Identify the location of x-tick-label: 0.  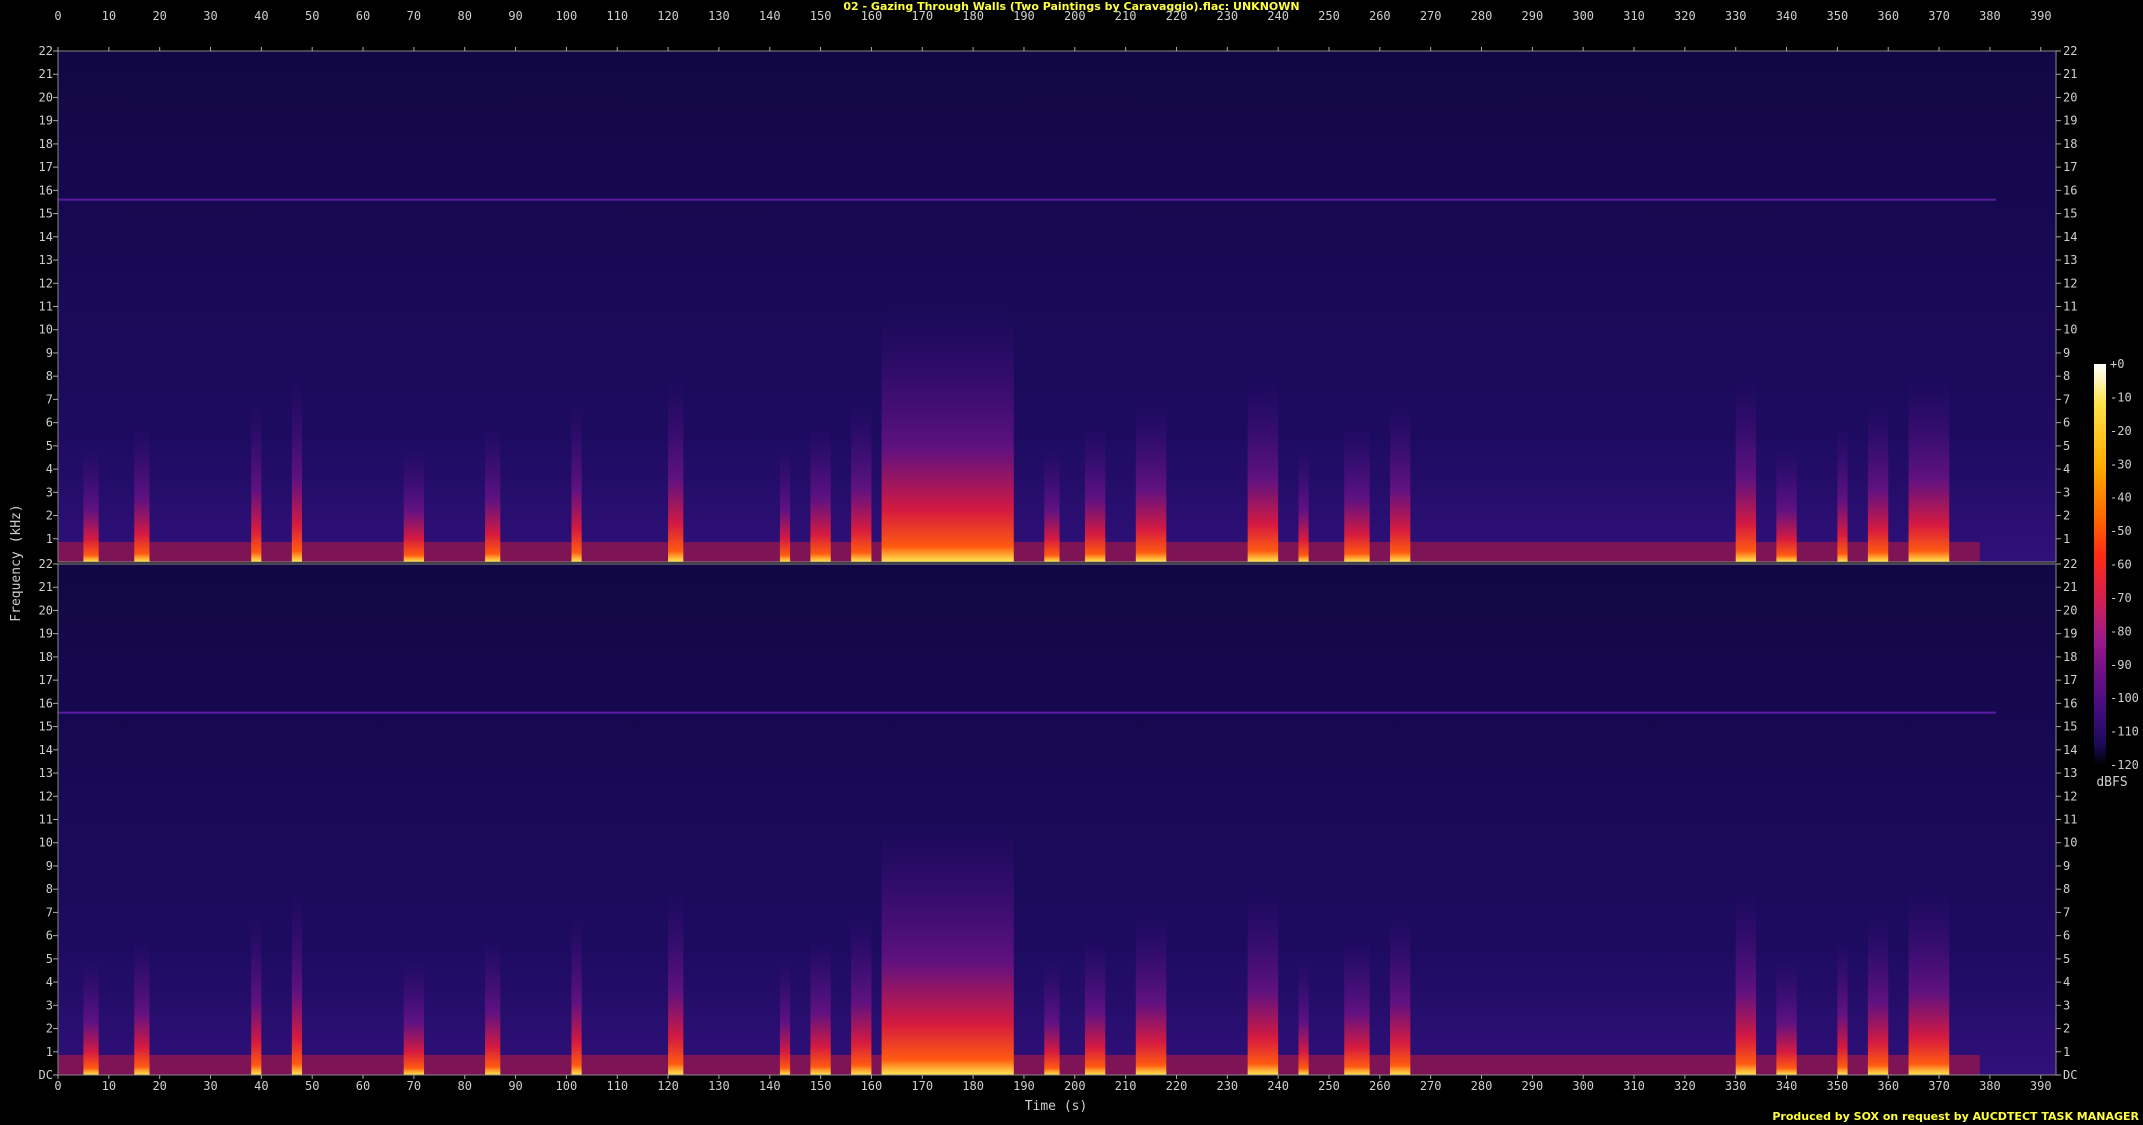
(57, 16).